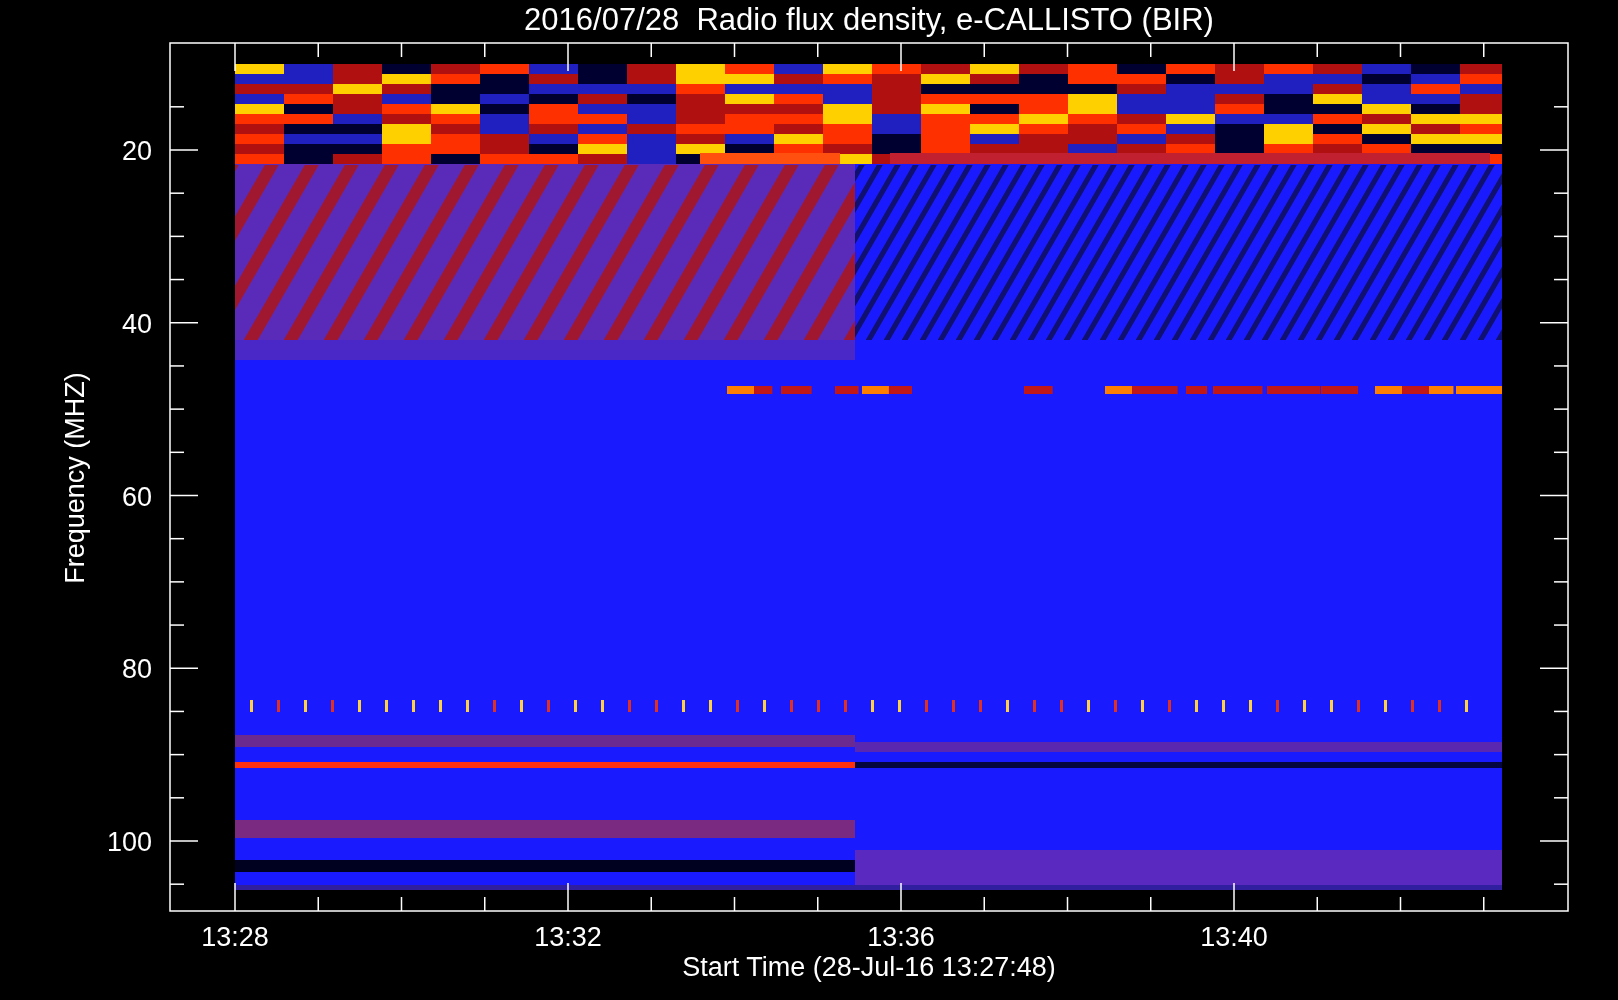 The height and width of the screenshot is (1000, 1618). I want to click on y-tick-label: 20, so click(136, 151).